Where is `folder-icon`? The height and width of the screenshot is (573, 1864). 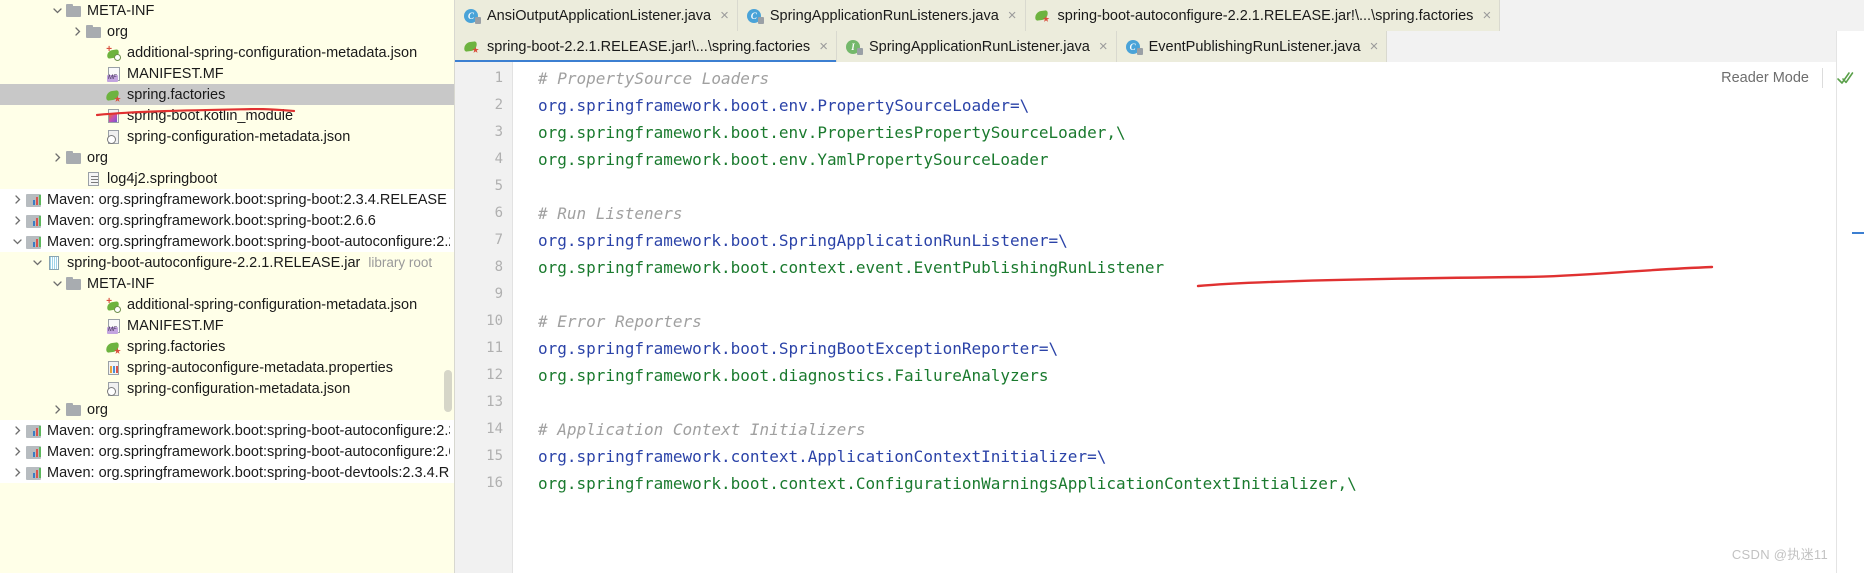
folder-icon is located at coordinates (74, 158).